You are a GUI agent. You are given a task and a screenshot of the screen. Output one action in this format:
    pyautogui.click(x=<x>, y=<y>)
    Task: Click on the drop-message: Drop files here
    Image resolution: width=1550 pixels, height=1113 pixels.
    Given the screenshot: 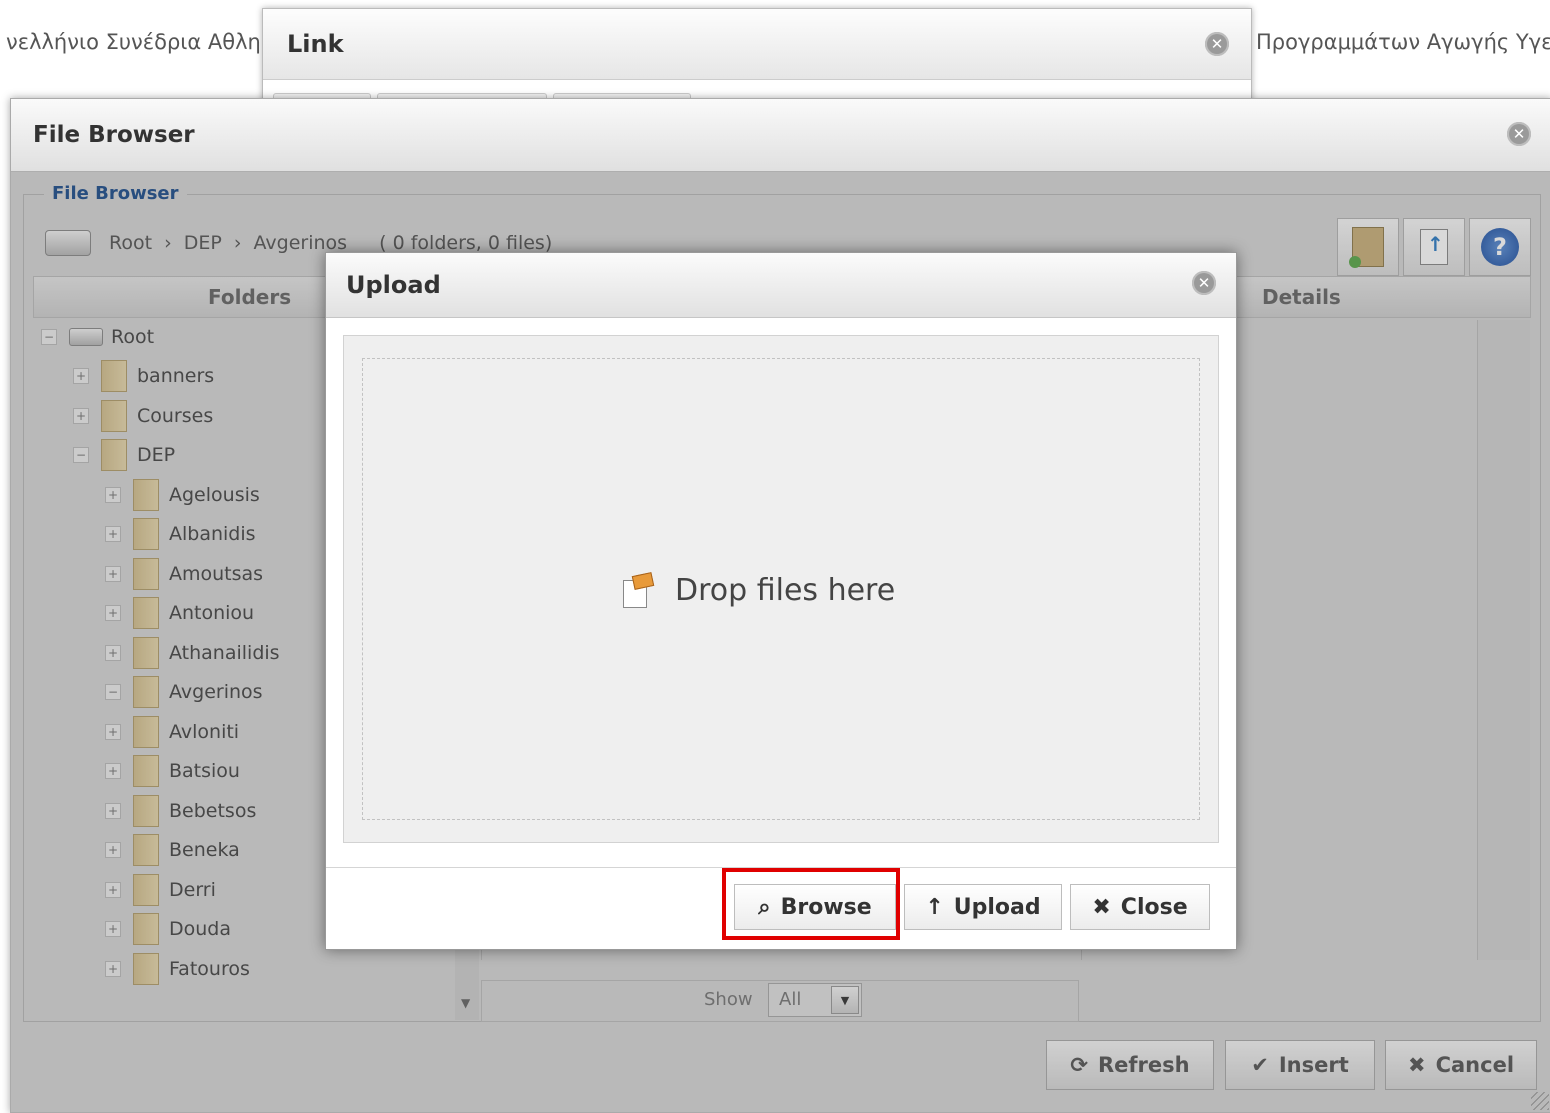 What is the action you would take?
    pyautogui.click(x=758, y=589)
    